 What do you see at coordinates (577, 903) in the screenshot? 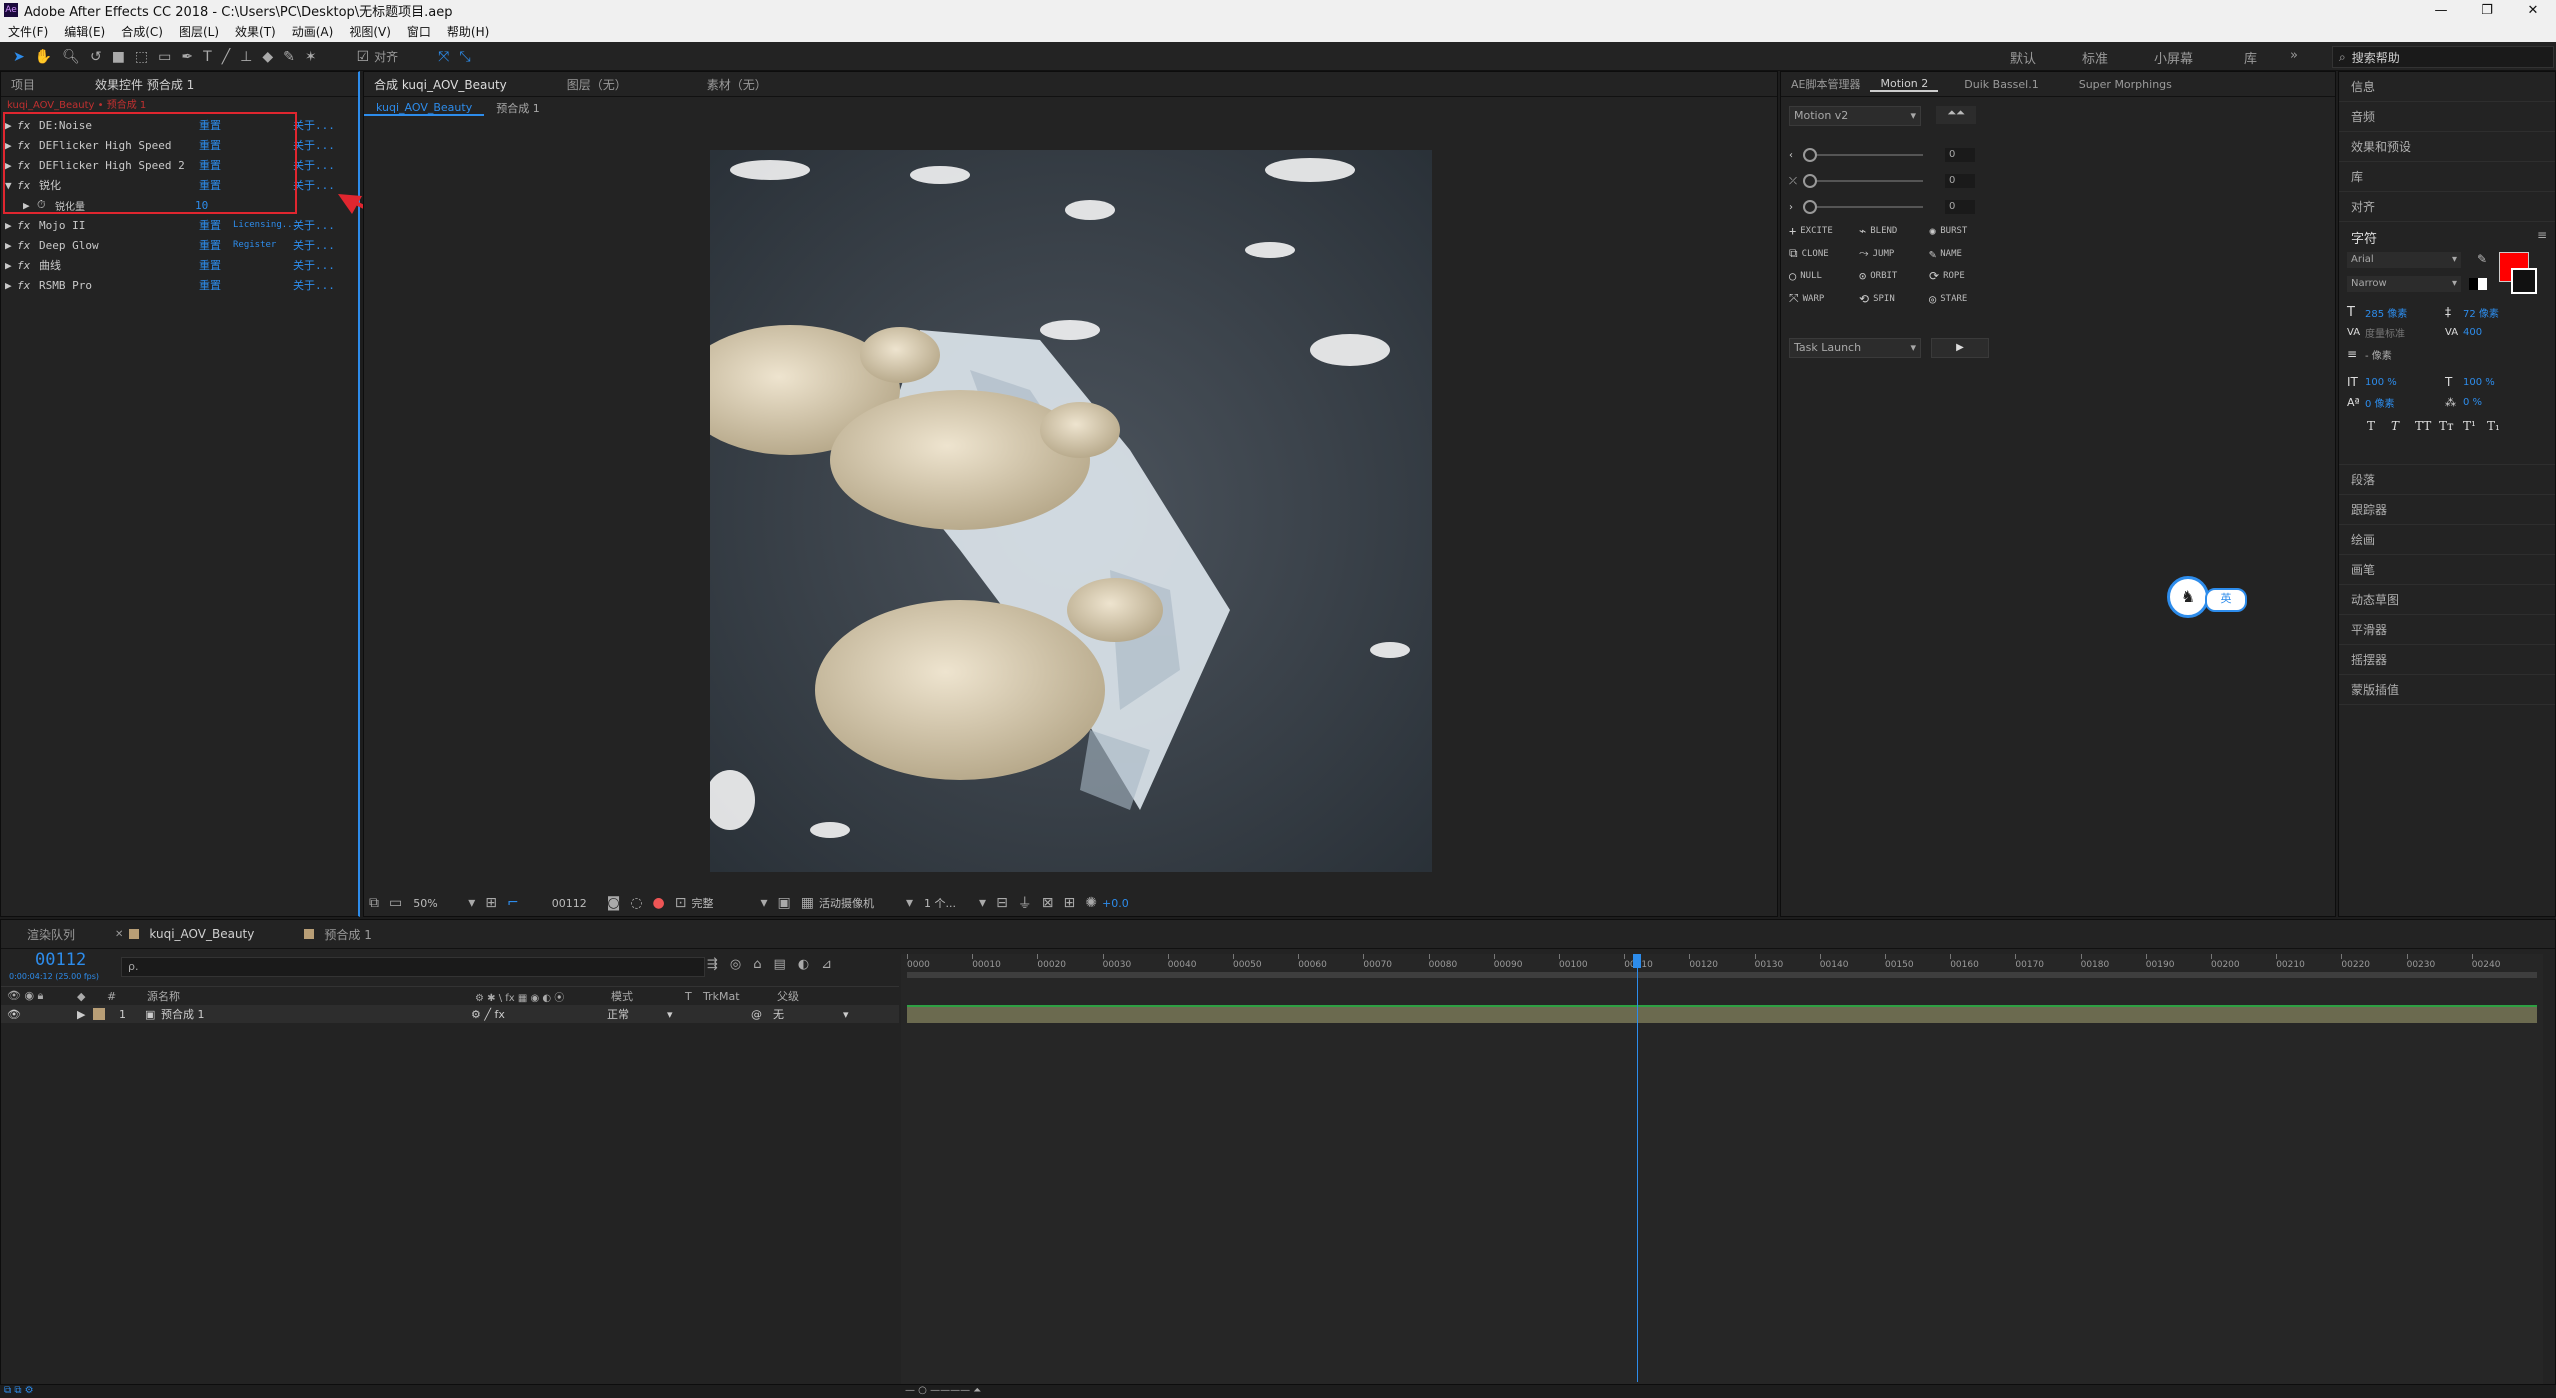
I see `comp-timecode: 00112` at bounding box center [577, 903].